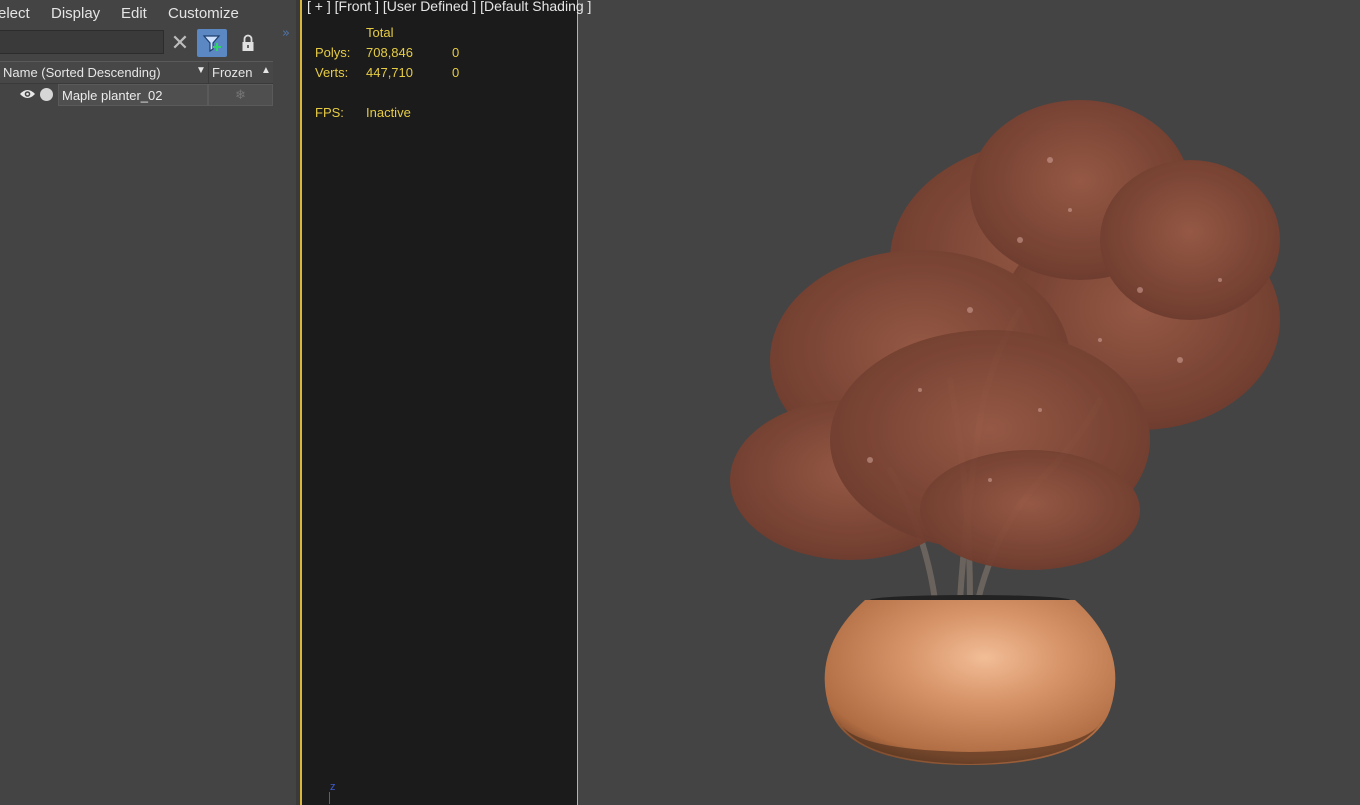  What do you see at coordinates (456, 72) in the screenshot?
I see `stats-verts-selected: 0` at bounding box center [456, 72].